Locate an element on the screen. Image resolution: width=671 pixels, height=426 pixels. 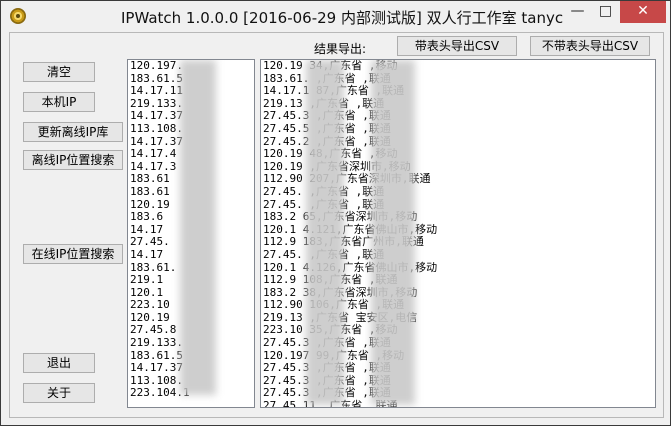
clear-button: 清空 is located at coordinates (59, 72).